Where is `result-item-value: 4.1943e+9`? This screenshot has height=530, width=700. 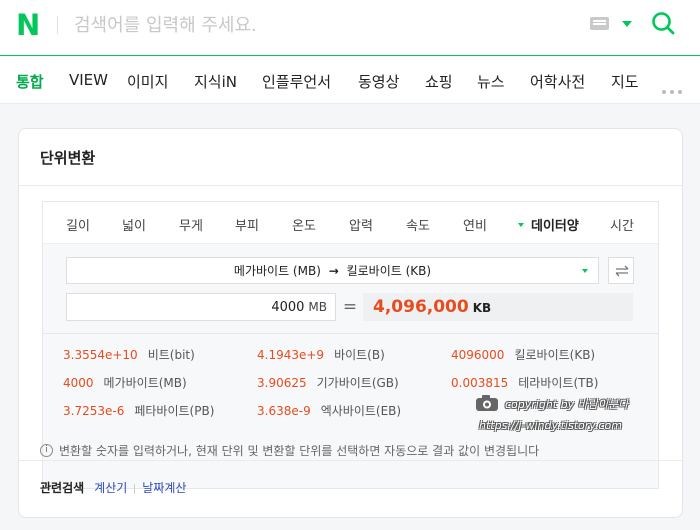
result-item-value: 4.1943e+9 is located at coordinates (291, 355).